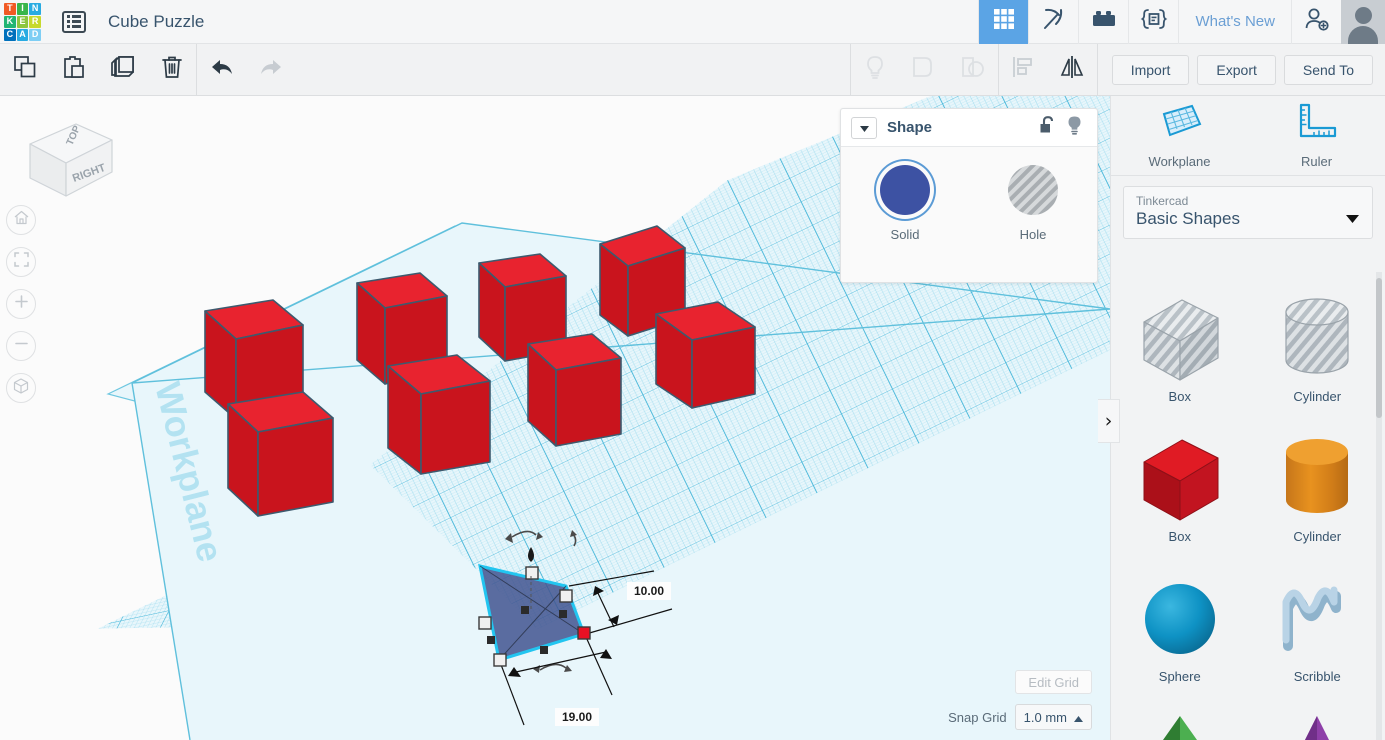 The height and width of the screenshot is (740, 1385). I want to click on shape-panel-header: Shape, so click(969, 128).